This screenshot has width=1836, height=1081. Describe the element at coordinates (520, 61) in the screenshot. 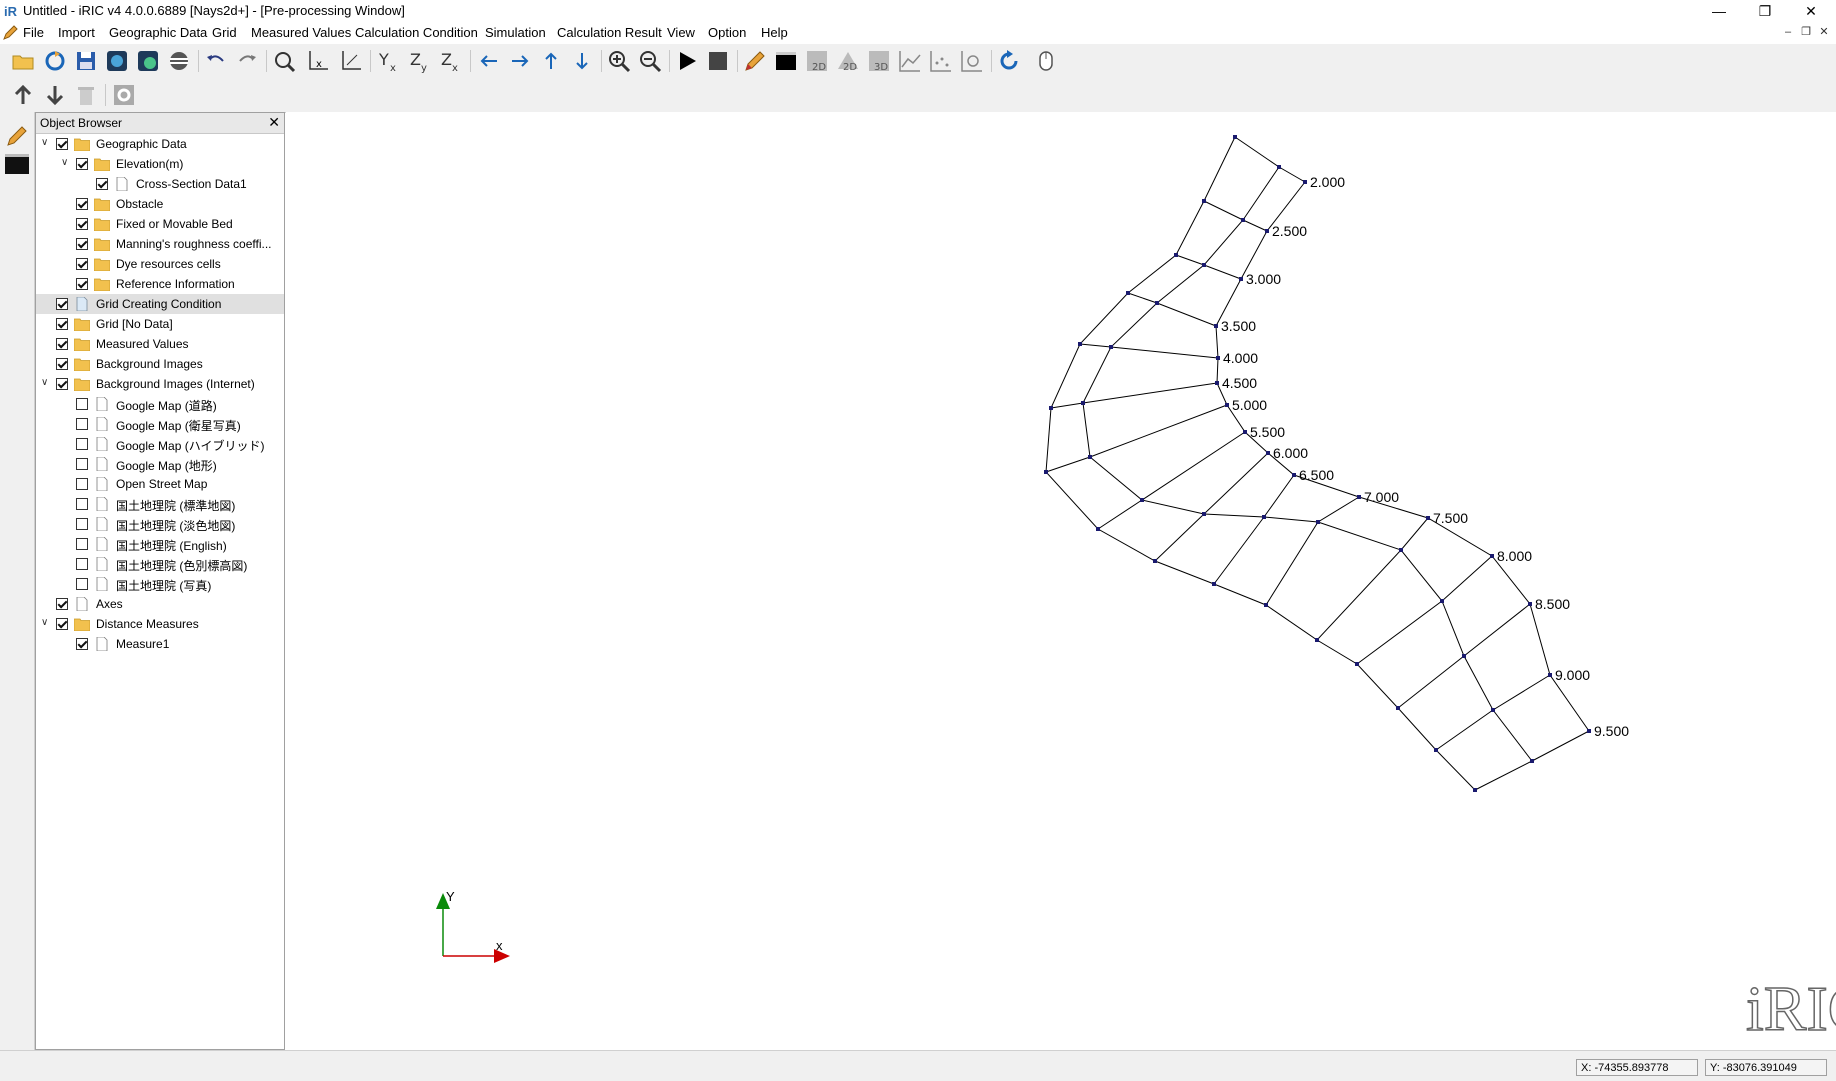

I see `move-right-icon` at that location.